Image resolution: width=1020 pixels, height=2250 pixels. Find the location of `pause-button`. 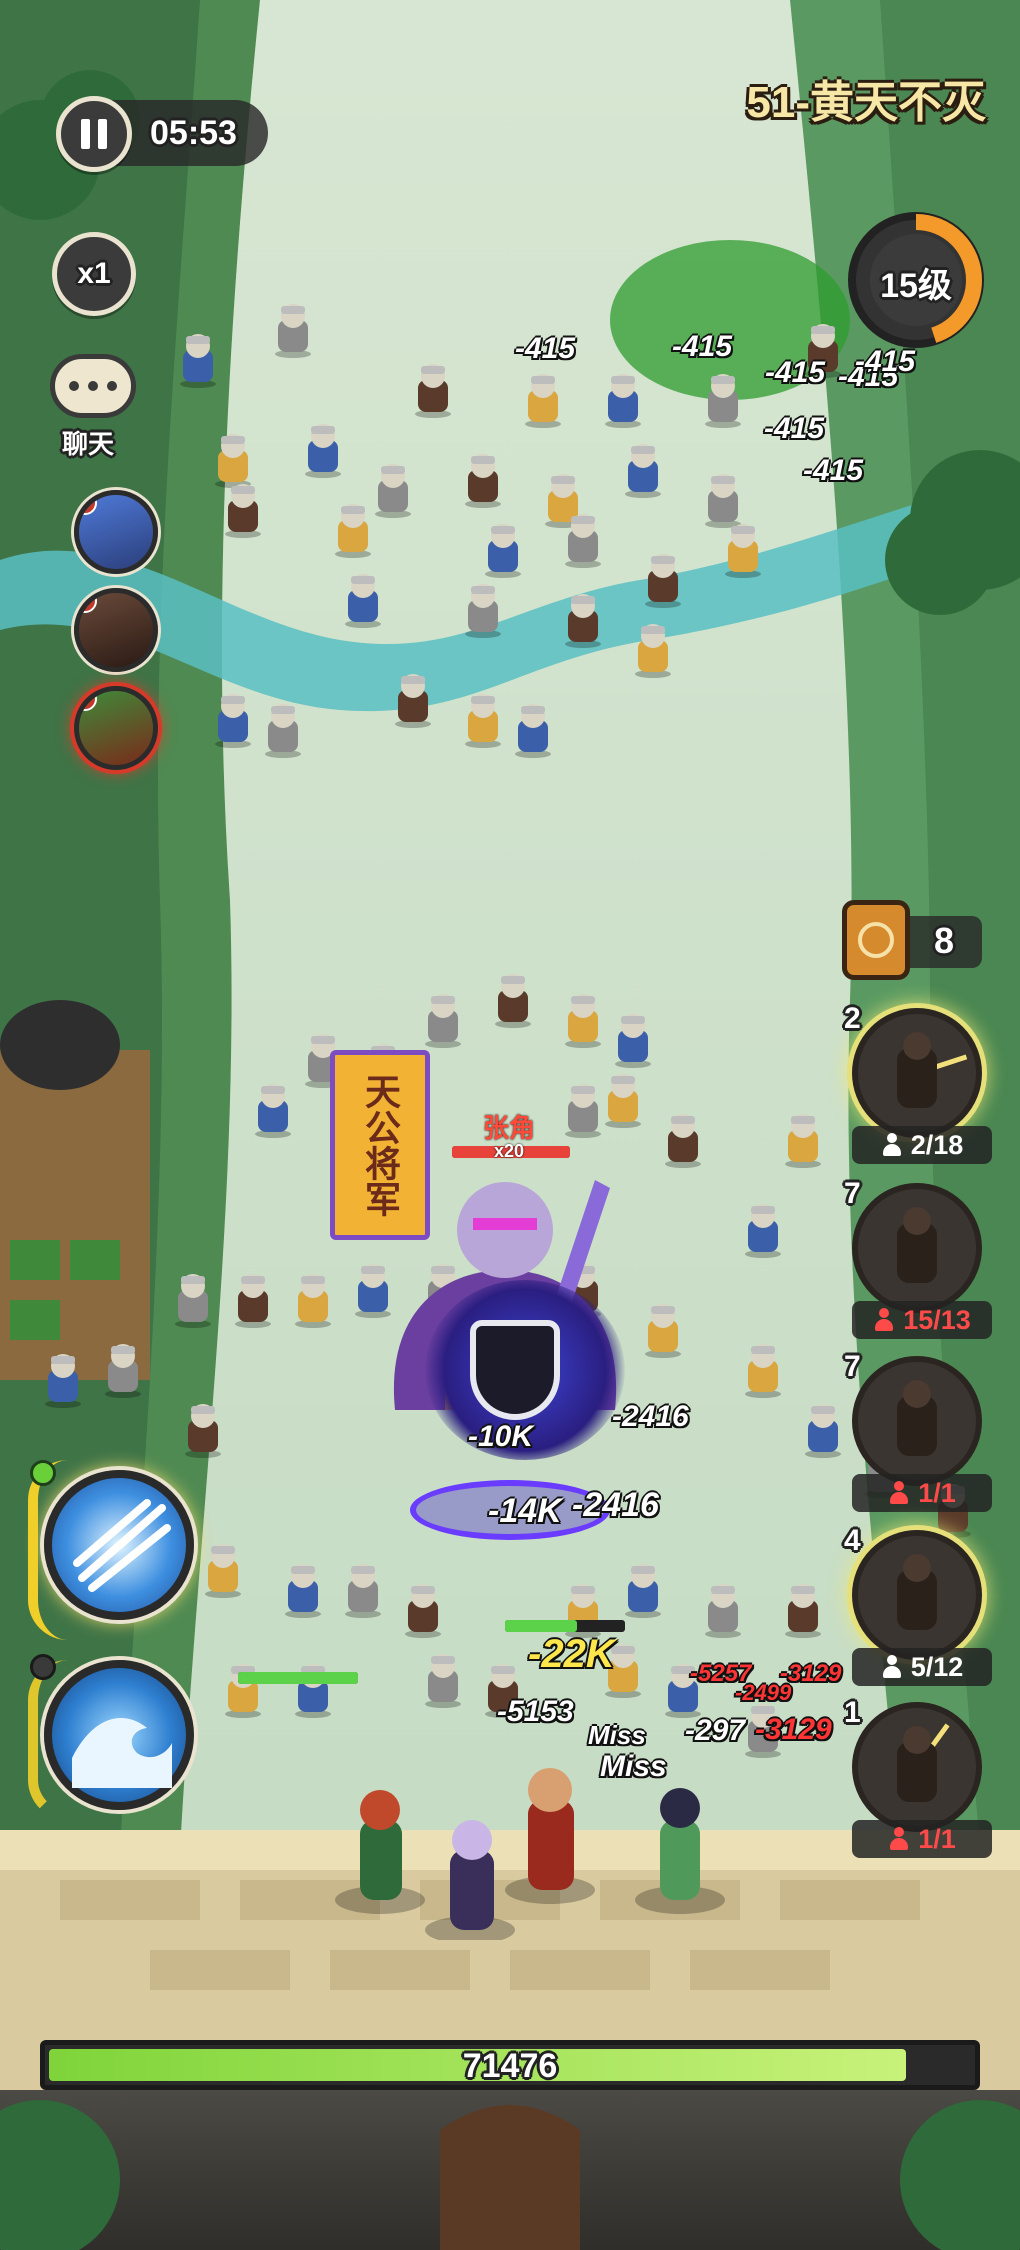

pause-button is located at coordinates (94, 134).